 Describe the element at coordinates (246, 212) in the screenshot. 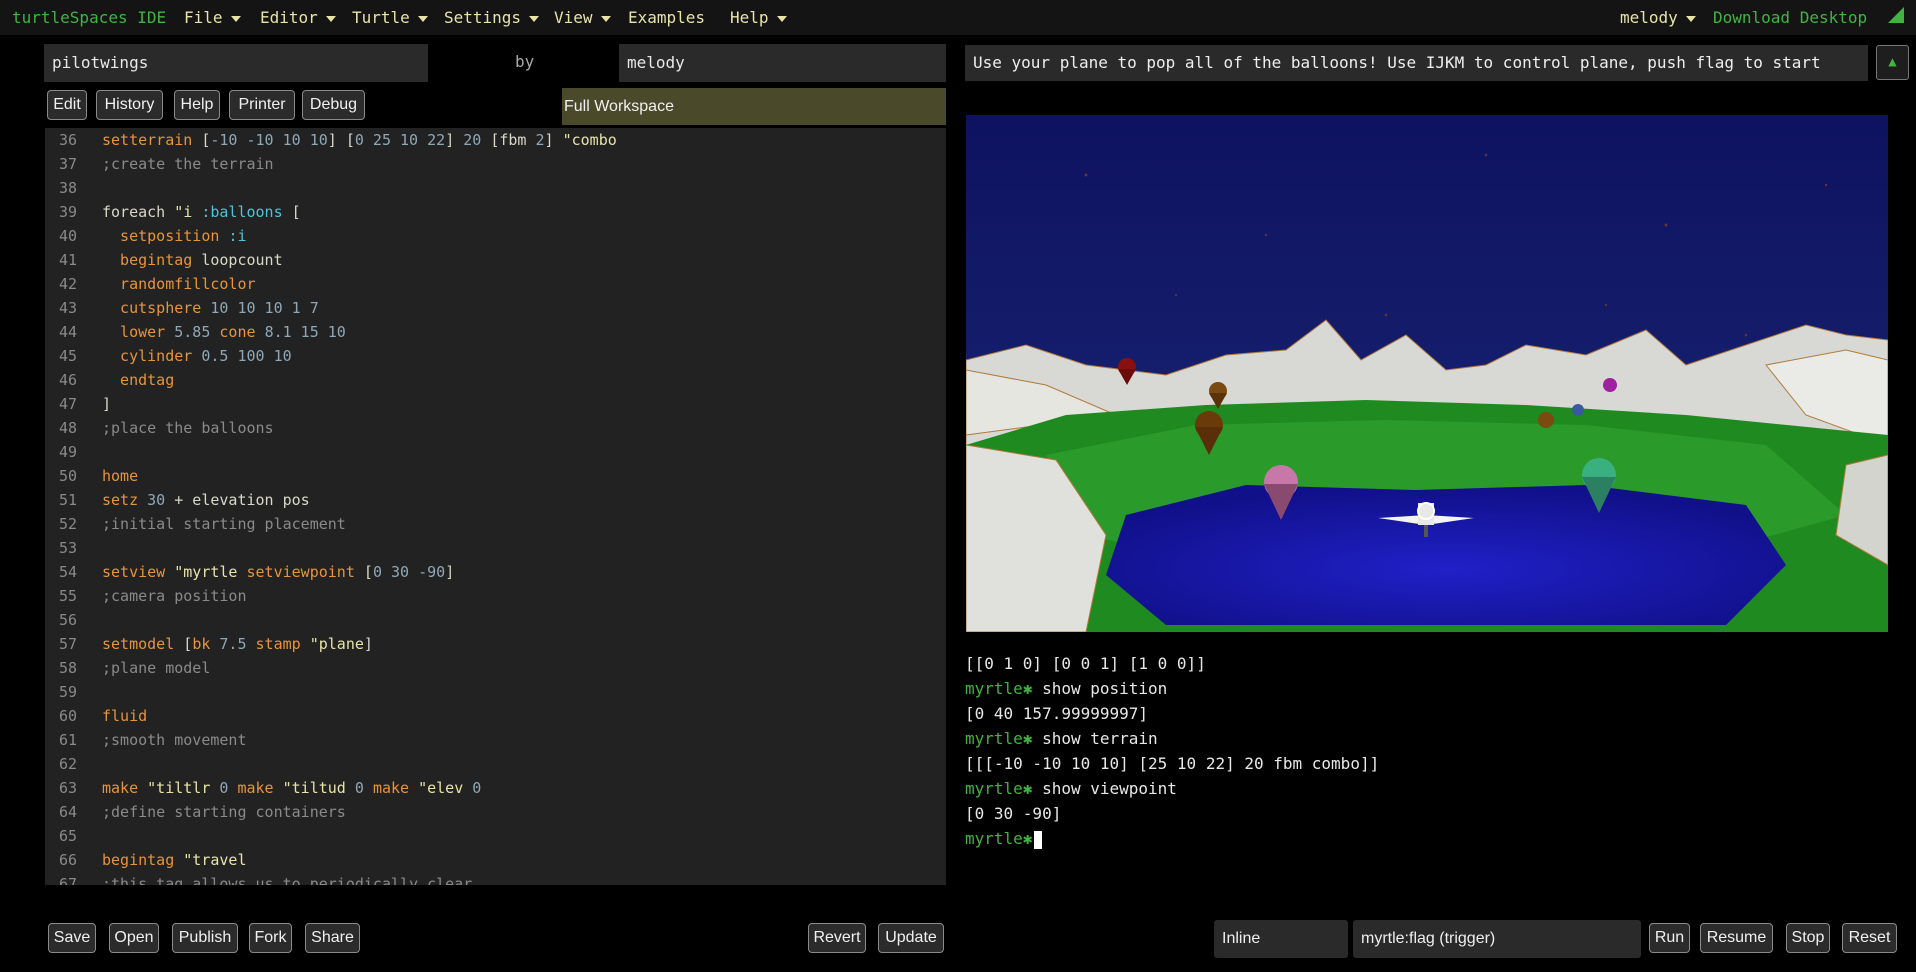

I see `code-token: :balloons` at that location.